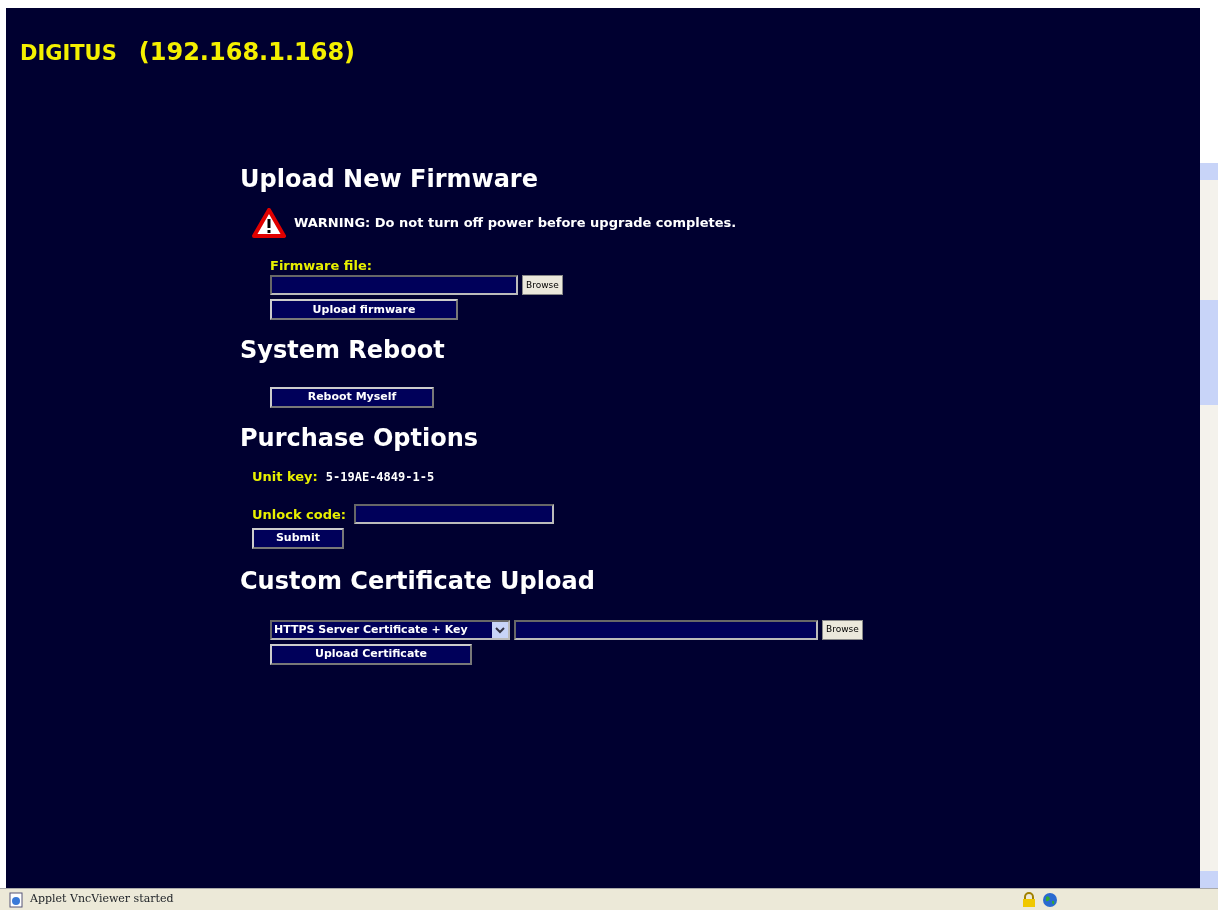  What do you see at coordinates (269, 222) in the screenshot?
I see `warning-icon` at bounding box center [269, 222].